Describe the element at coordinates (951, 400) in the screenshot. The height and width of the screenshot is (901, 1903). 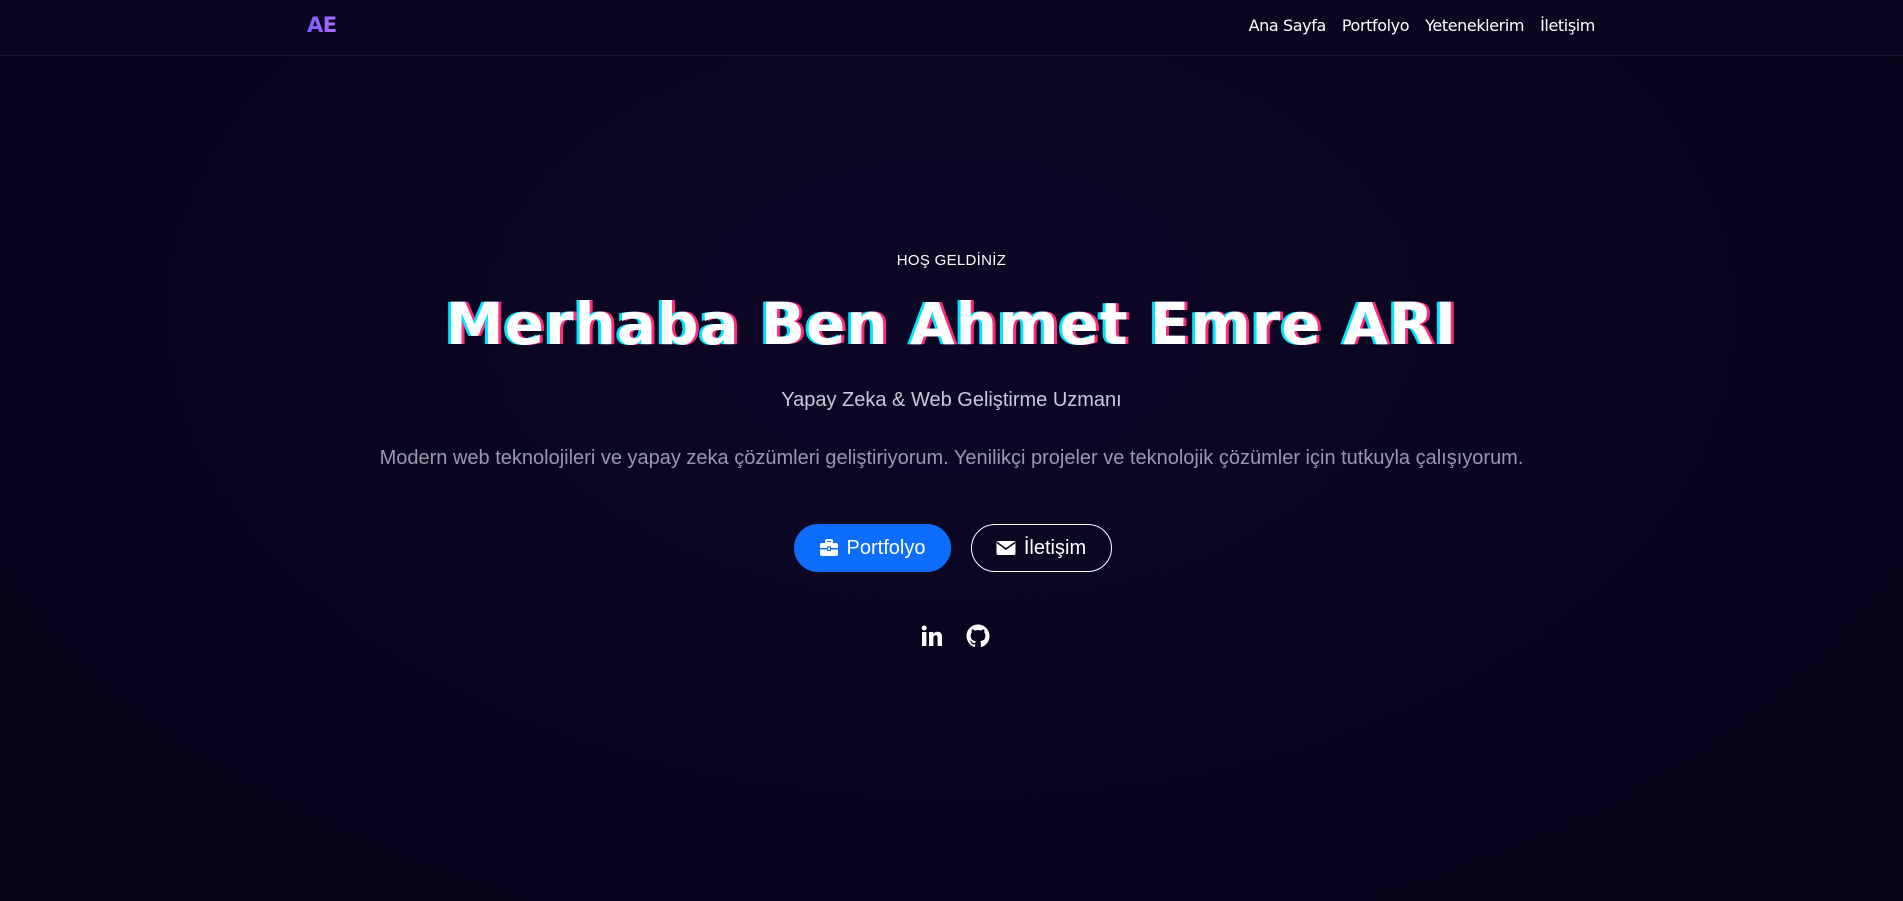
I see `hero-subtitle: Yapay Zeka & Web Geliştirme Uzmanı` at that location.